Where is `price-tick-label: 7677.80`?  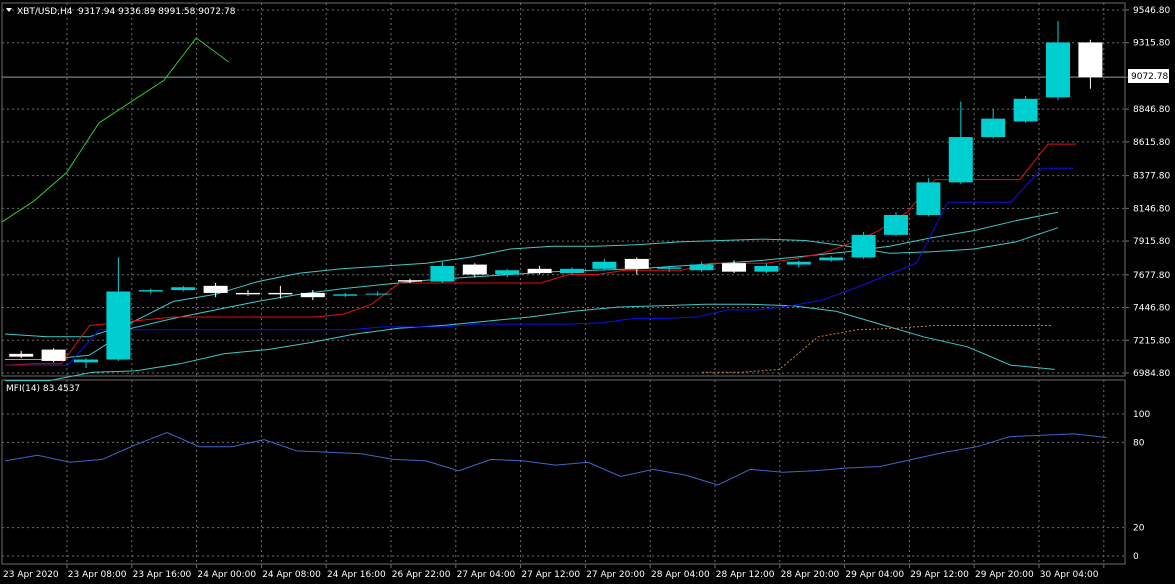
price-tick-label: 7677.80 is located at coordinates (1151, 276).